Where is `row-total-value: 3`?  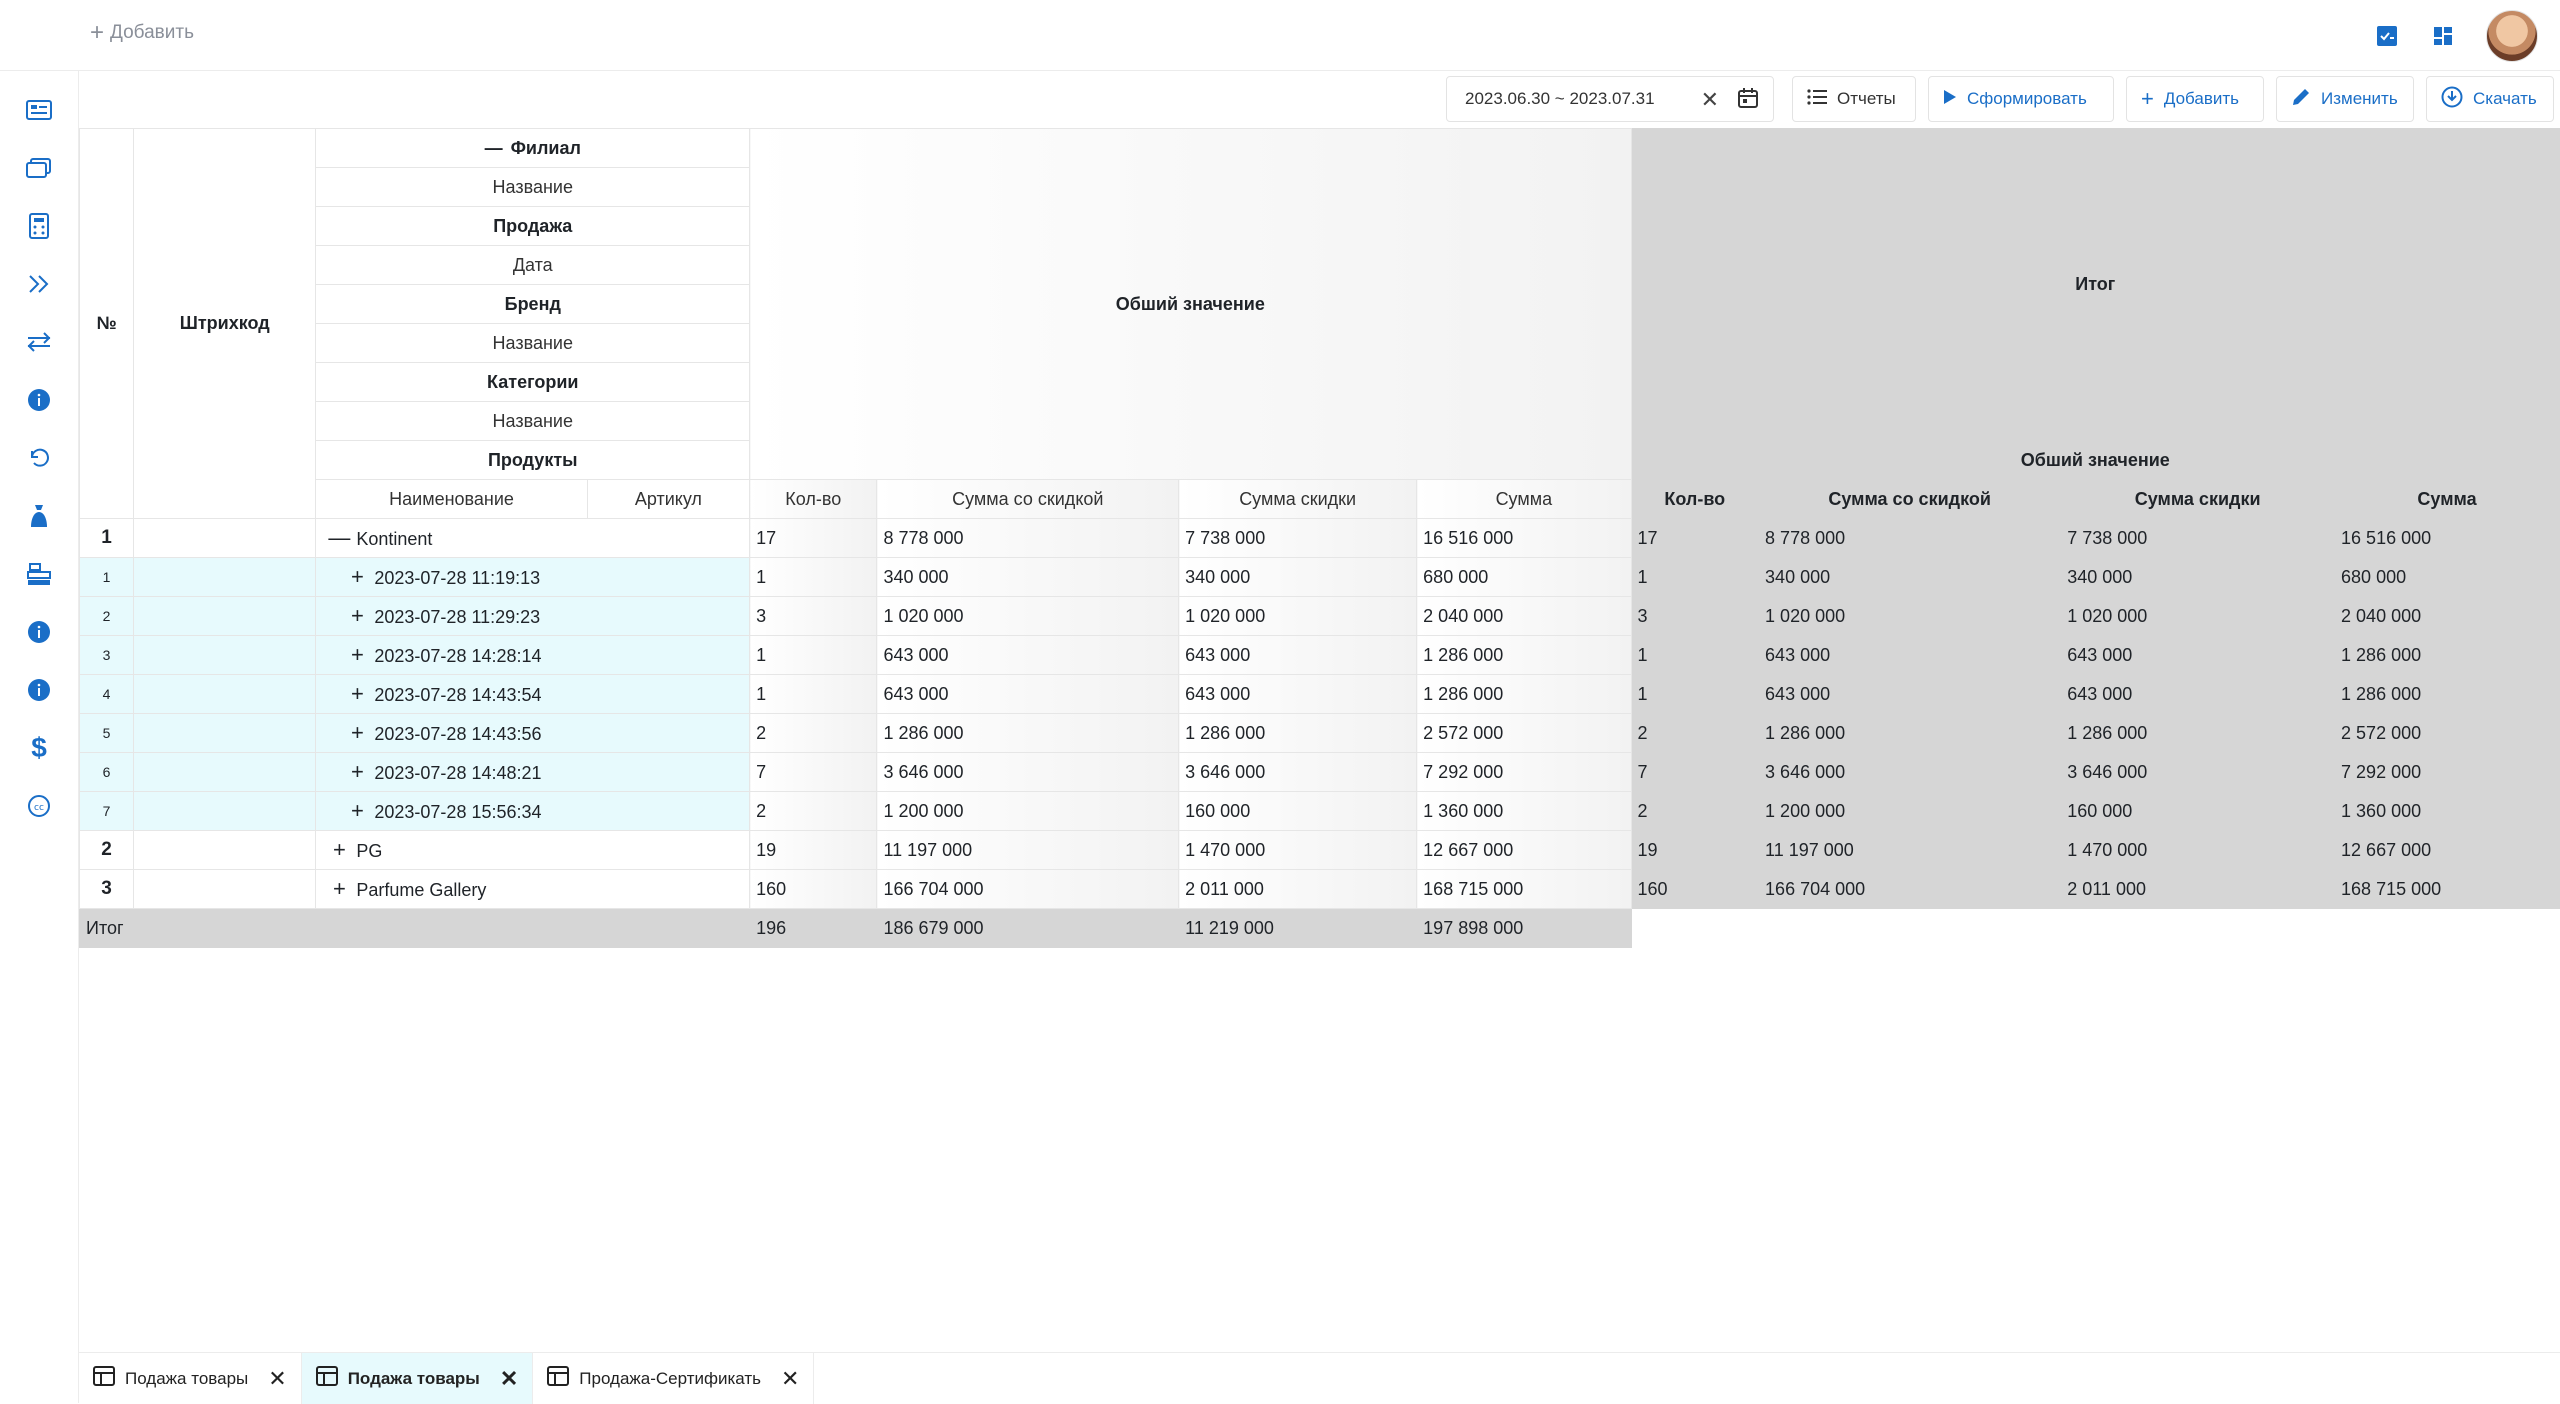 row-total-value: 3 is located at coordinates (1695, 616).